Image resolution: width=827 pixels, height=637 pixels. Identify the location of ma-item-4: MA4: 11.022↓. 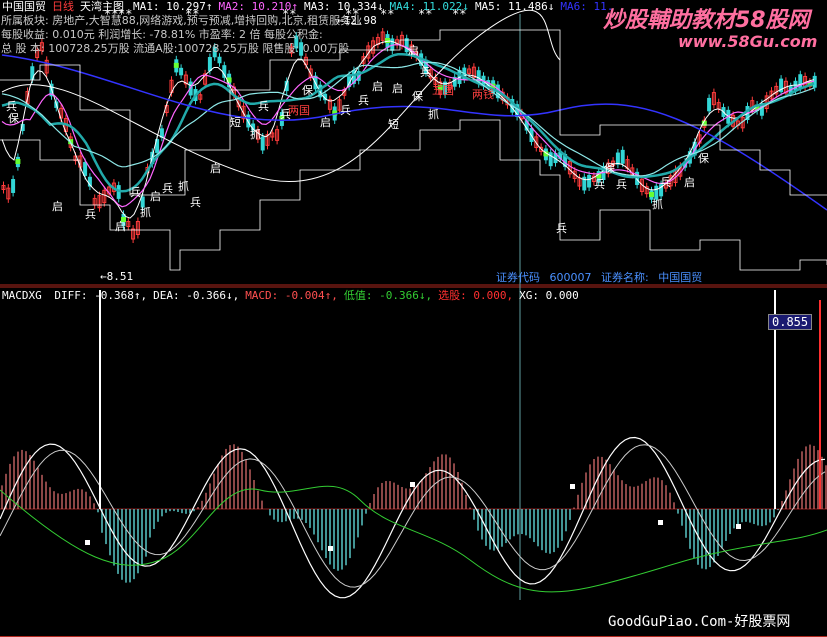
(429, 6).